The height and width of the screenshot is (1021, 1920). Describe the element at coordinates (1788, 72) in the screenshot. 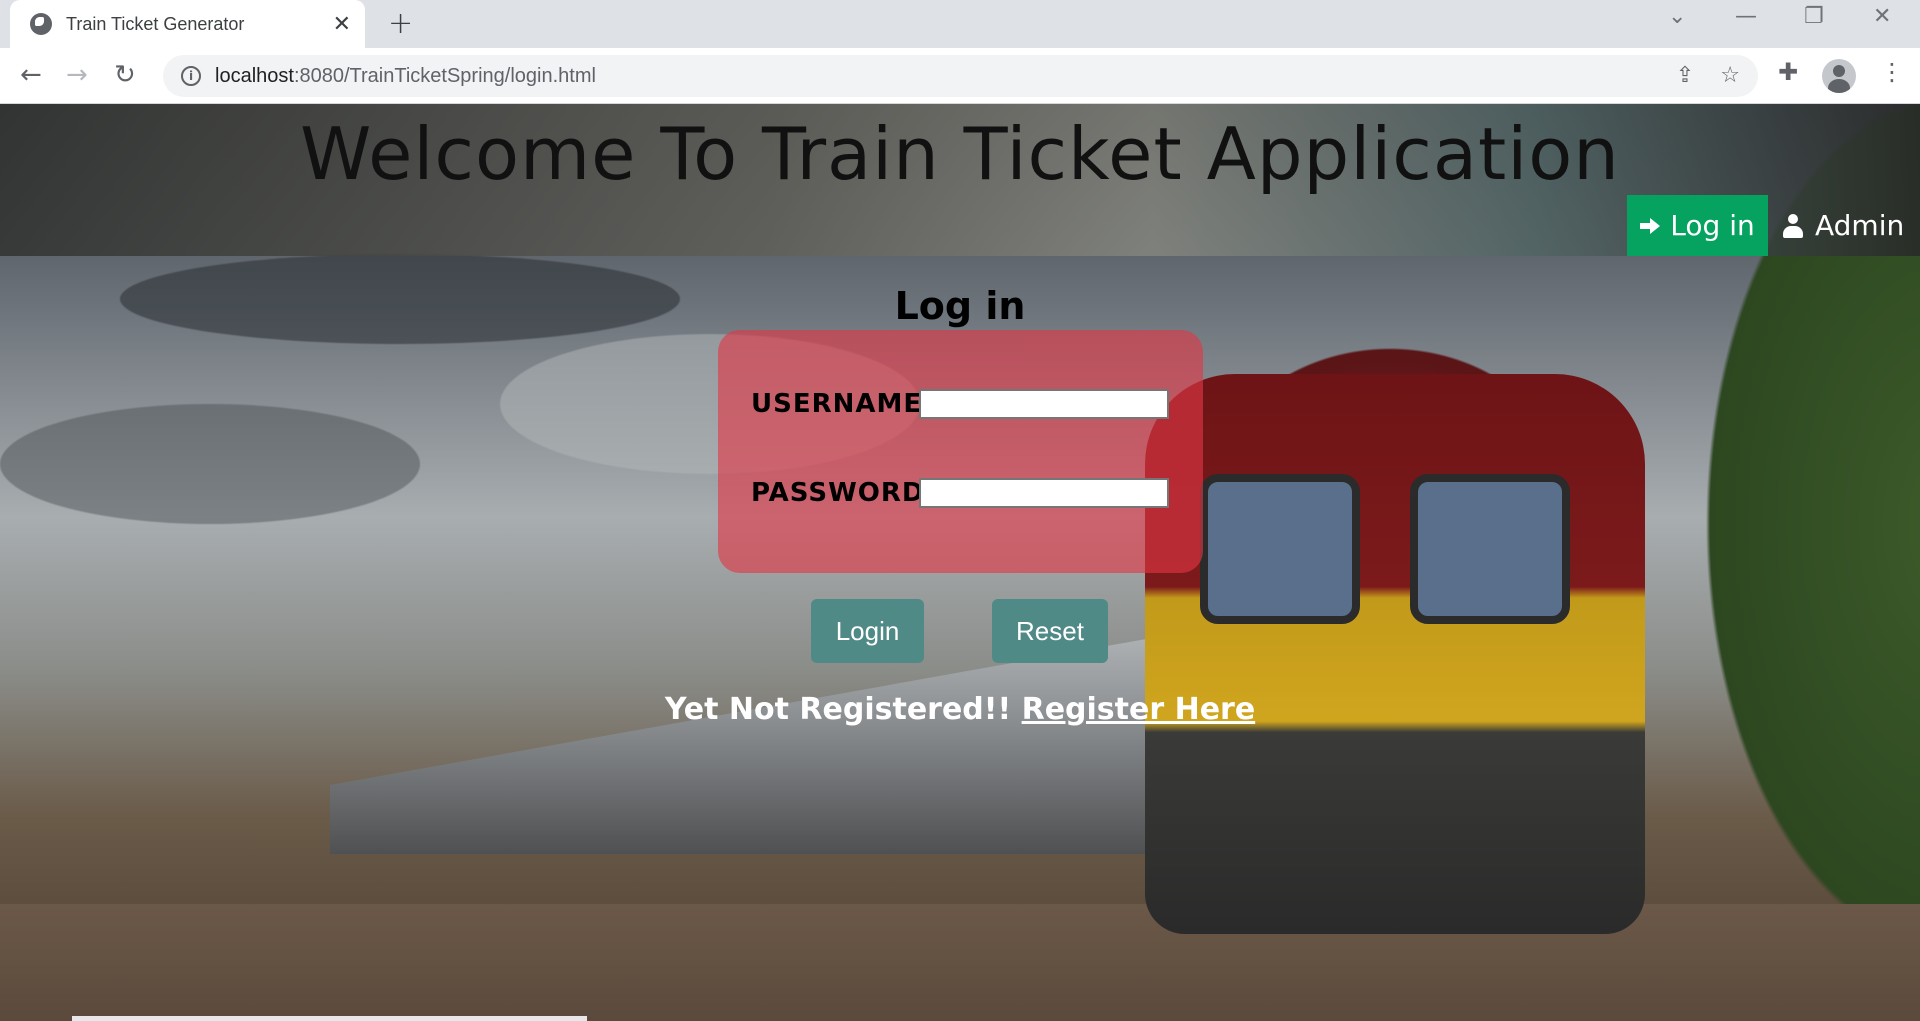

I see `extensions-icon: ✚` at that location.